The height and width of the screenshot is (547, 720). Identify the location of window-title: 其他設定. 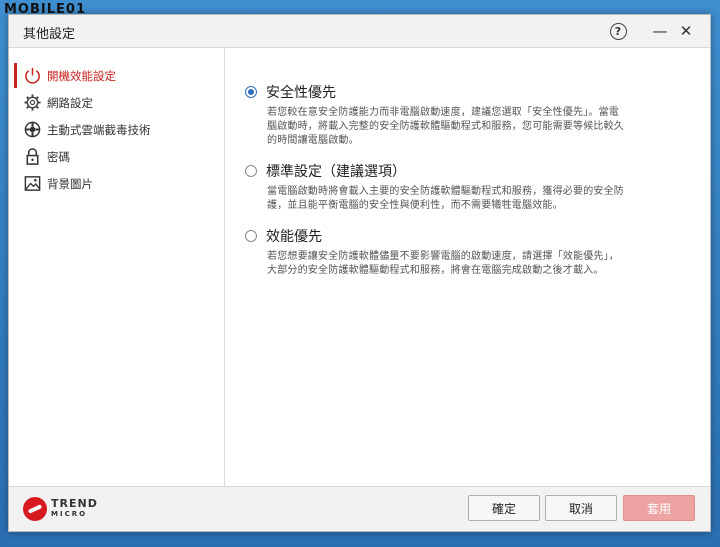
(49, 34).